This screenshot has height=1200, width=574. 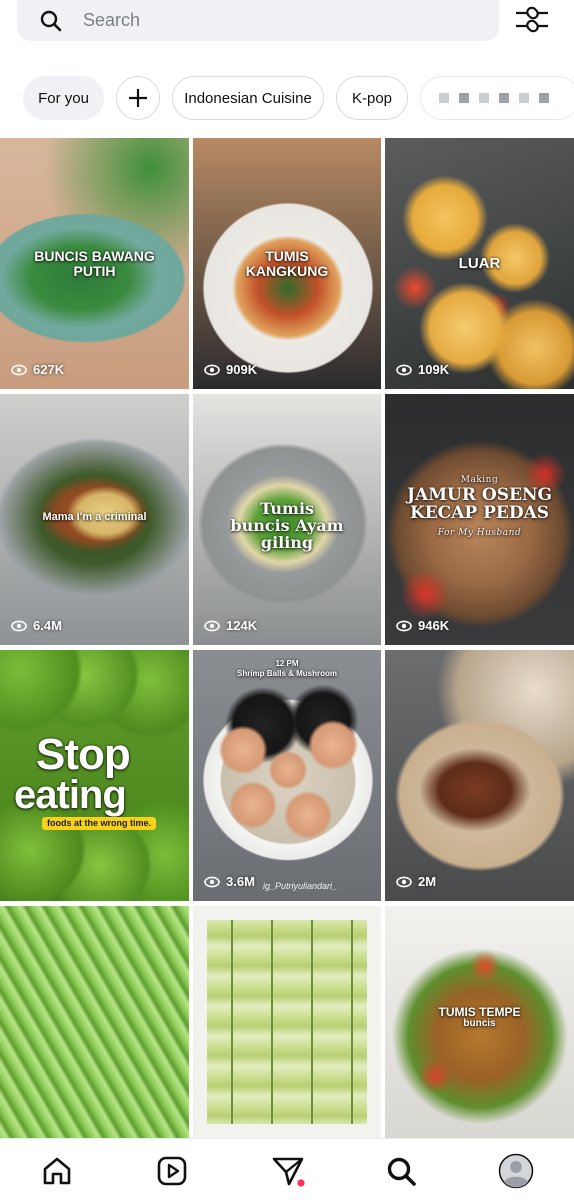 I want to click on view-count: 6.4M, so click(x=36, y=625).